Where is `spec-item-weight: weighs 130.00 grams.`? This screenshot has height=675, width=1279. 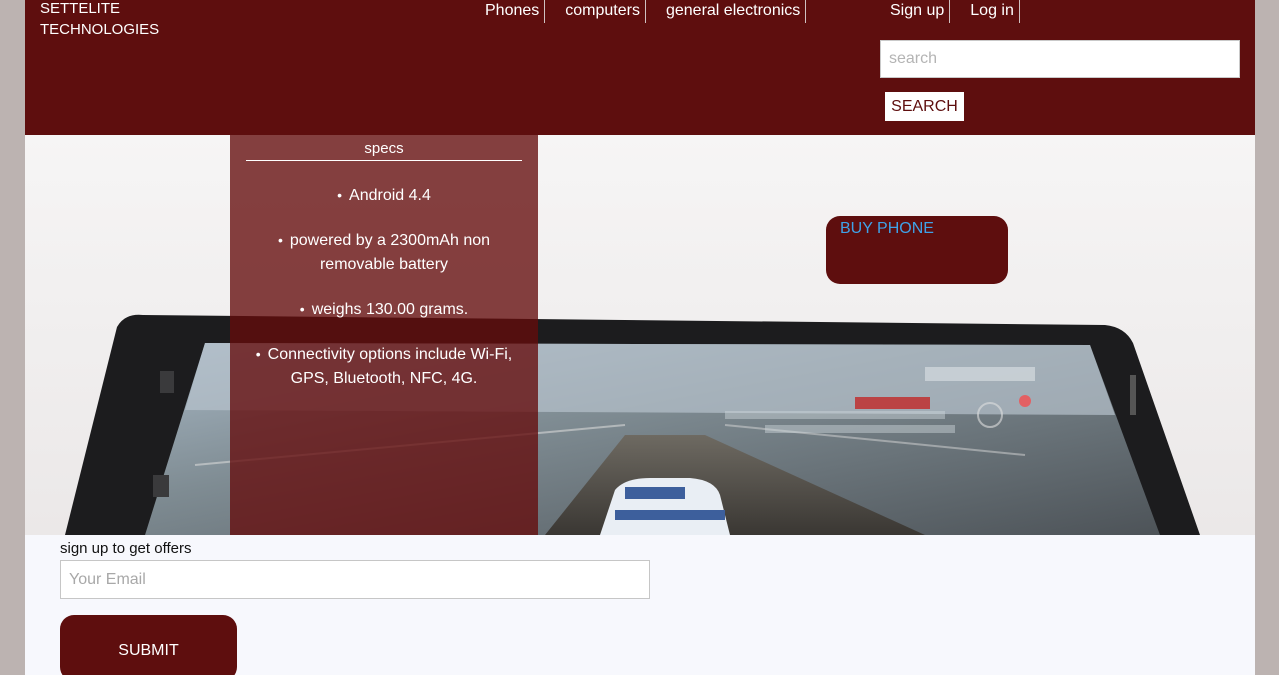 spec-item-weight: weighs 130.00 grams. is located at coordinates (384, 309).